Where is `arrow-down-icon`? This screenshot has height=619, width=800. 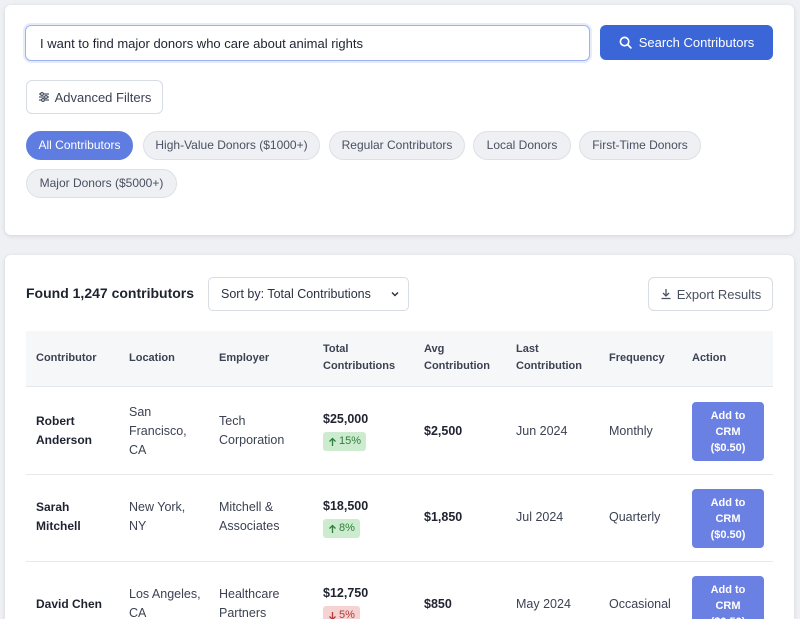 arrow-down-icon is located at coordinates (332, 615).